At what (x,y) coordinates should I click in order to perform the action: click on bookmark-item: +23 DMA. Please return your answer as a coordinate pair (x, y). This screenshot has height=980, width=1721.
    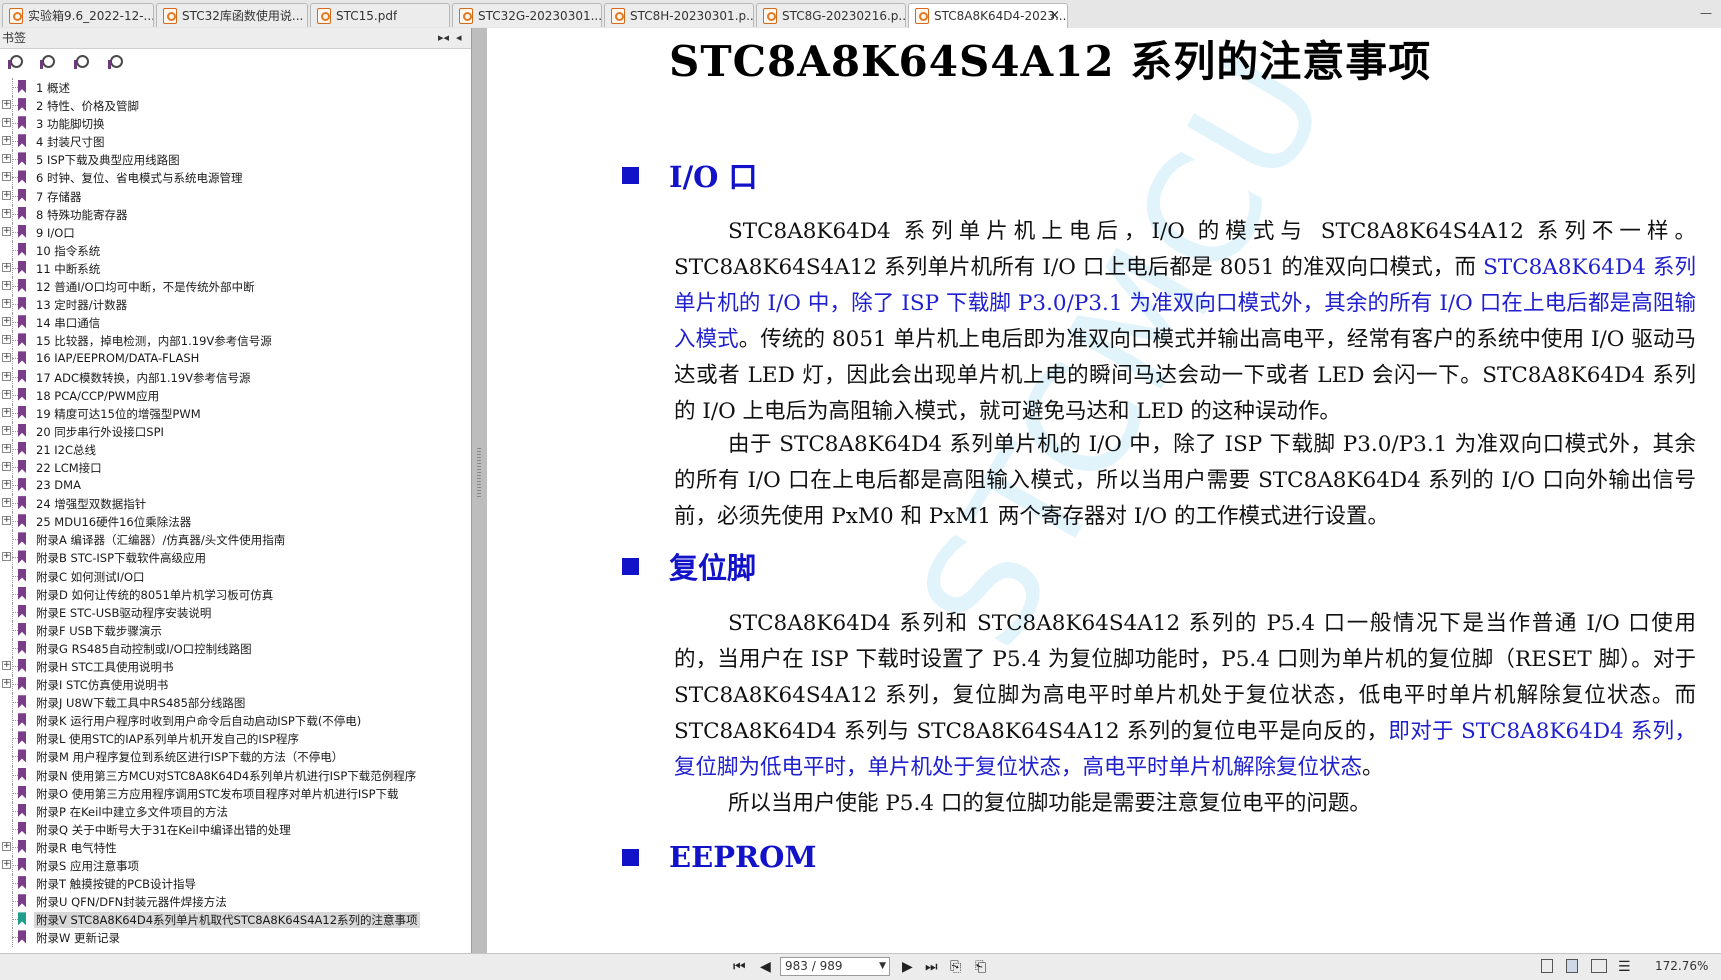
    Looking at the image, I should click on (235, 485).